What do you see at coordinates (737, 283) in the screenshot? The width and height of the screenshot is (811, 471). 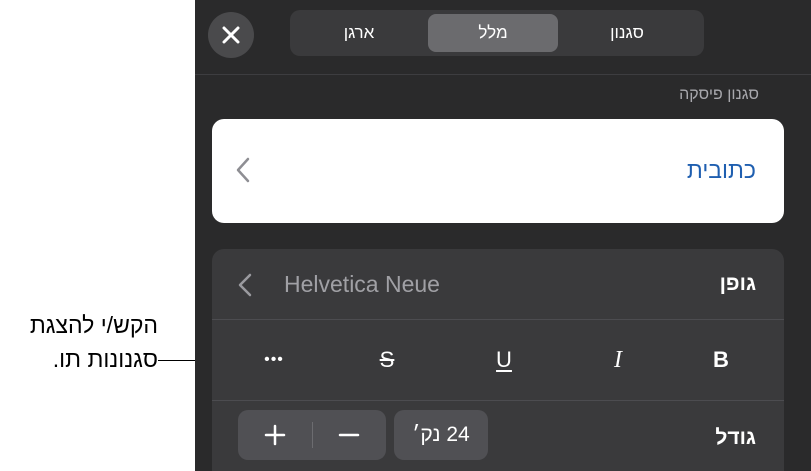 I see `font-label: גופן` at bounding box center [737, 283].